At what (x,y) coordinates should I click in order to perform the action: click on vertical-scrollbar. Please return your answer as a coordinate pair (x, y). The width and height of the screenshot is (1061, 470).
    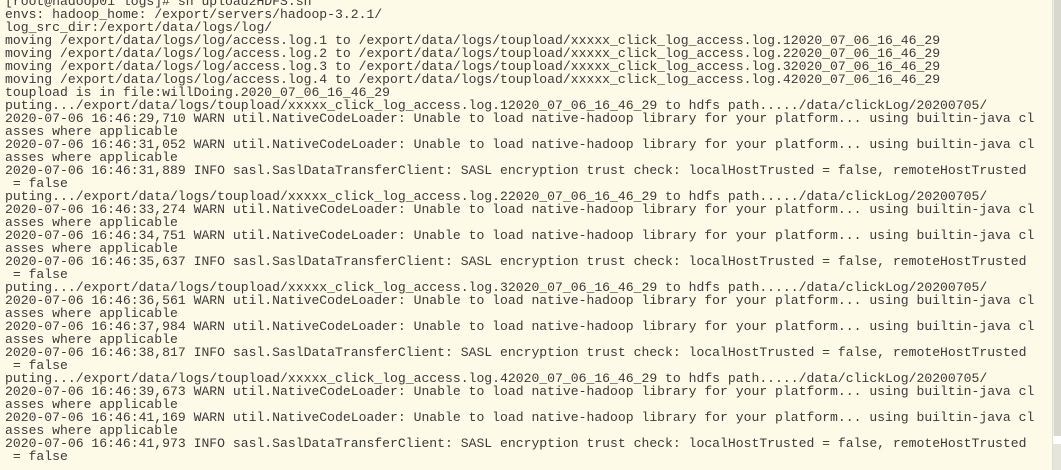
    Looking at the image, I should click on (1056, 235).